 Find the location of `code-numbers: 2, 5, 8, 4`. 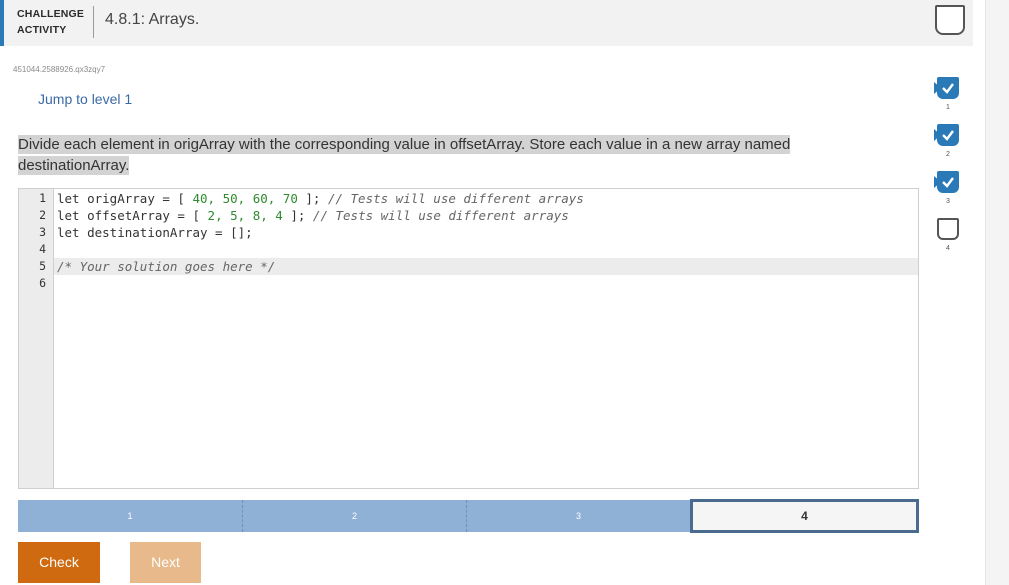

code-numbers: 2, 5, 8, 4 is located at coordinates (245, 215).